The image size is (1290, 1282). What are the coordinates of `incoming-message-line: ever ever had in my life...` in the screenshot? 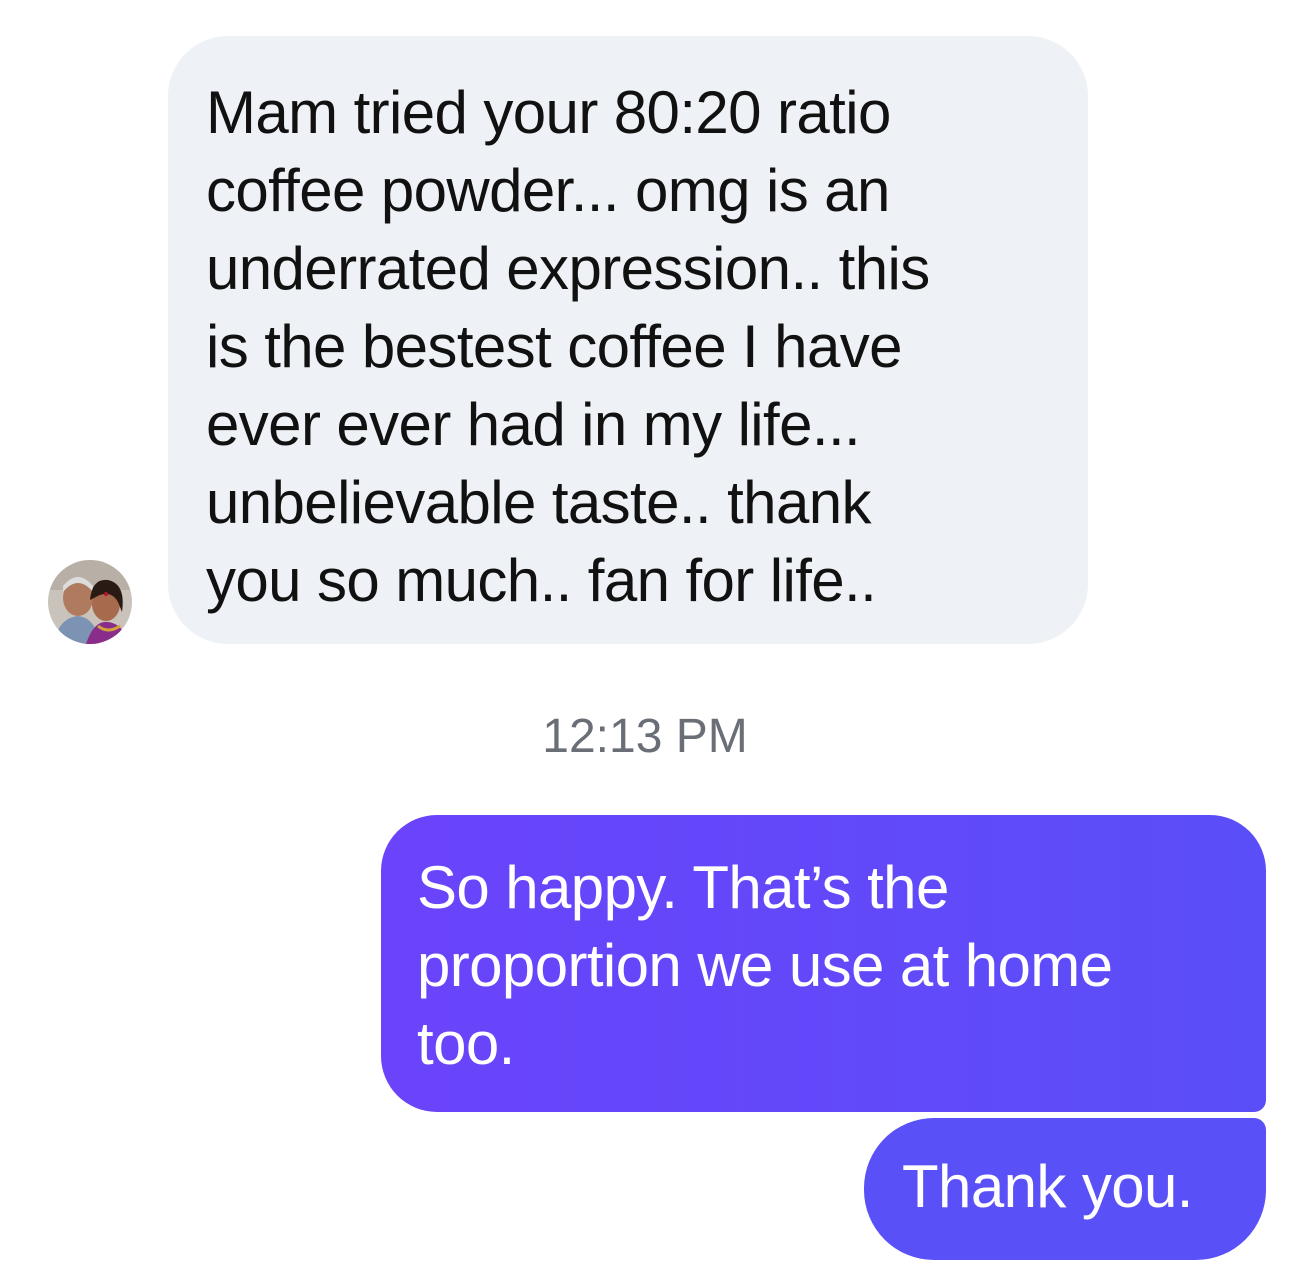 It's located at (533, 424).